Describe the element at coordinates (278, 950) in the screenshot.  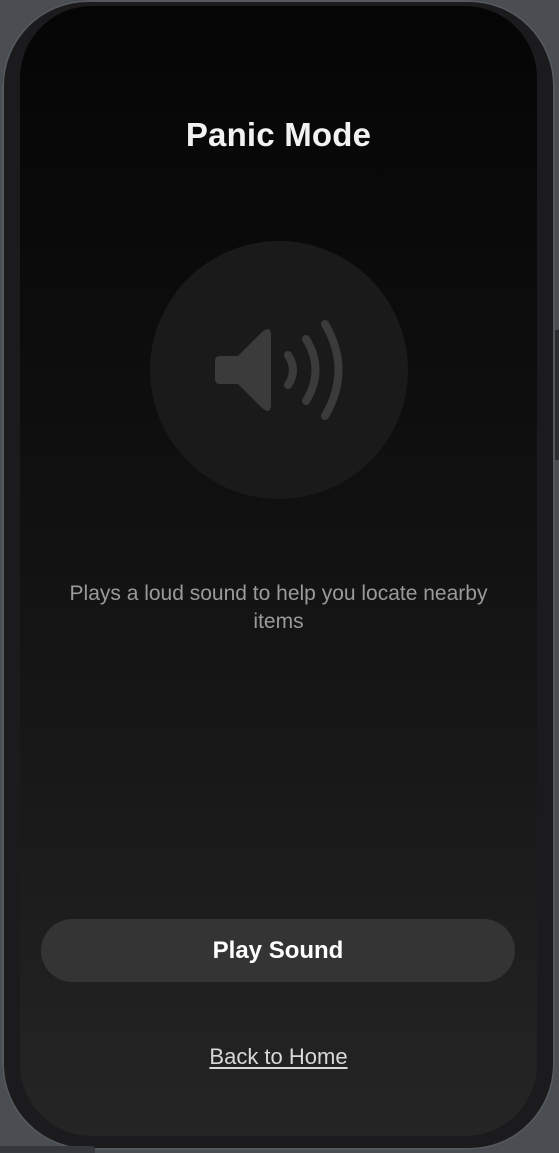
I see `play-sound-button: Play Sound` at that location.